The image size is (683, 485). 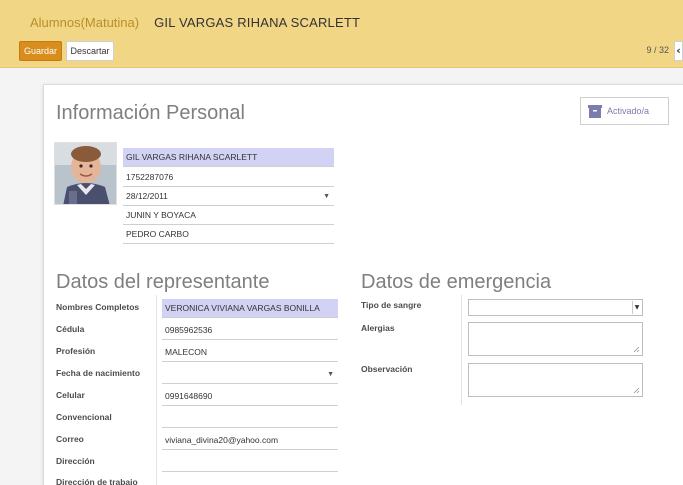 I want to click on rep-id-field: 0985962536, so click(x=250, y=330).